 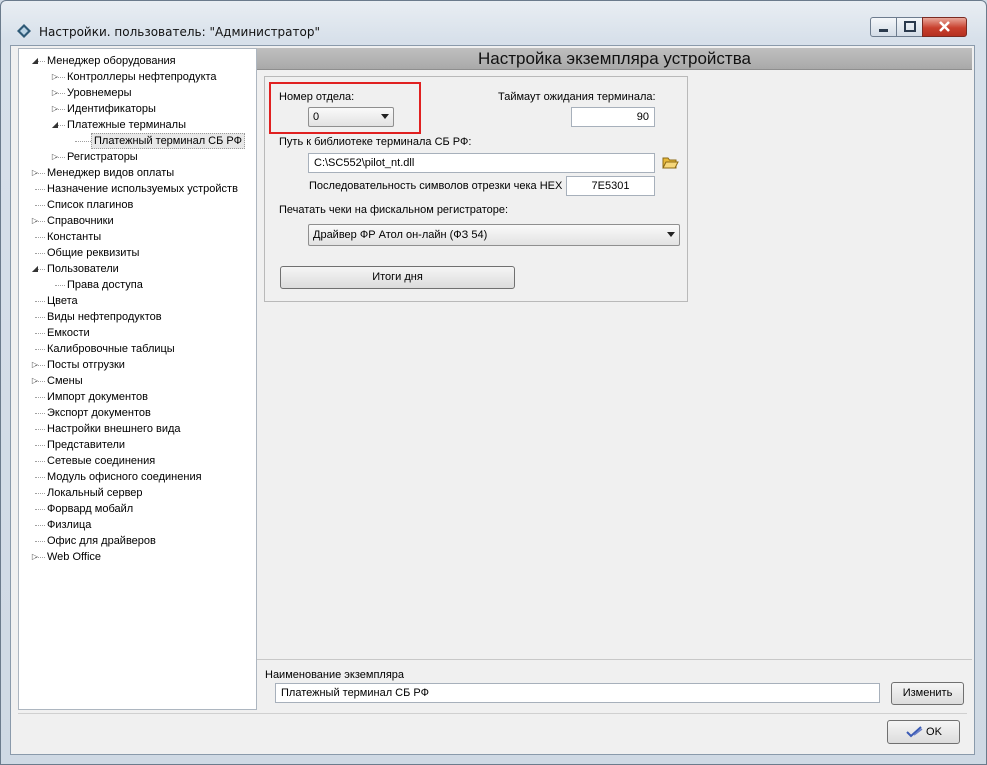 What do you see at coordinates (137, 301) in the screenshot?
I see `tree-item: Цвета` at bounding box center [137, 301].